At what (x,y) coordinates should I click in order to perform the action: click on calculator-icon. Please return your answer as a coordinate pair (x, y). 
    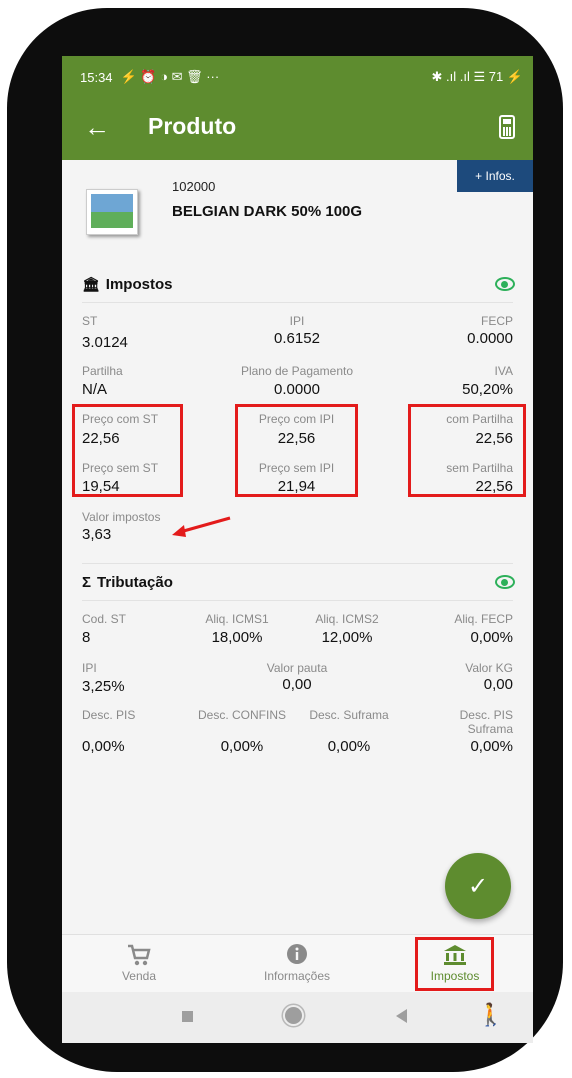
    Looking at the image, I should click on (507, 127).